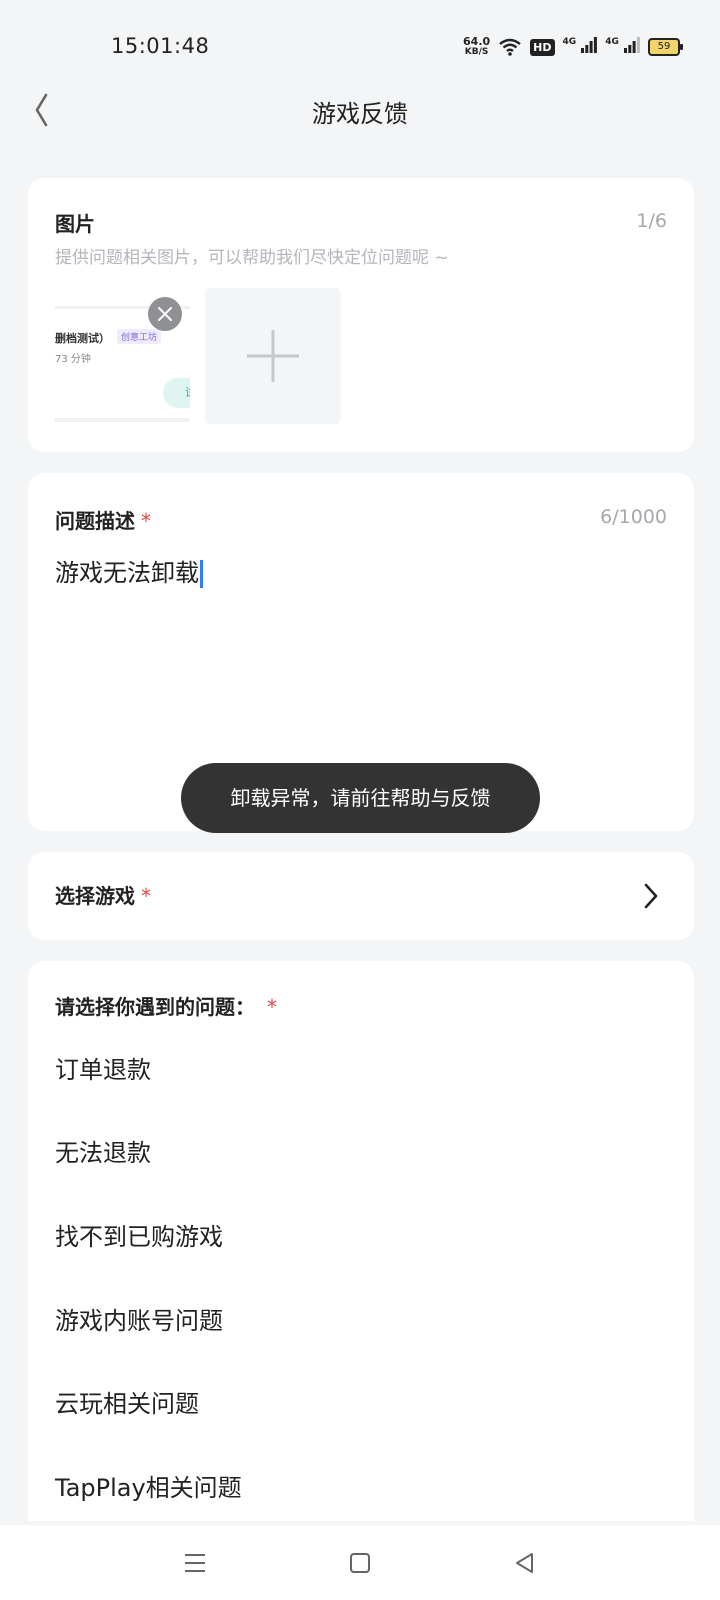 The height and width of the screenshot is (1600, 720). What do you see at coordinates (651, 221) in the screenshot?
I see `image-counter: 1/6` at bounding box center [651, 221].